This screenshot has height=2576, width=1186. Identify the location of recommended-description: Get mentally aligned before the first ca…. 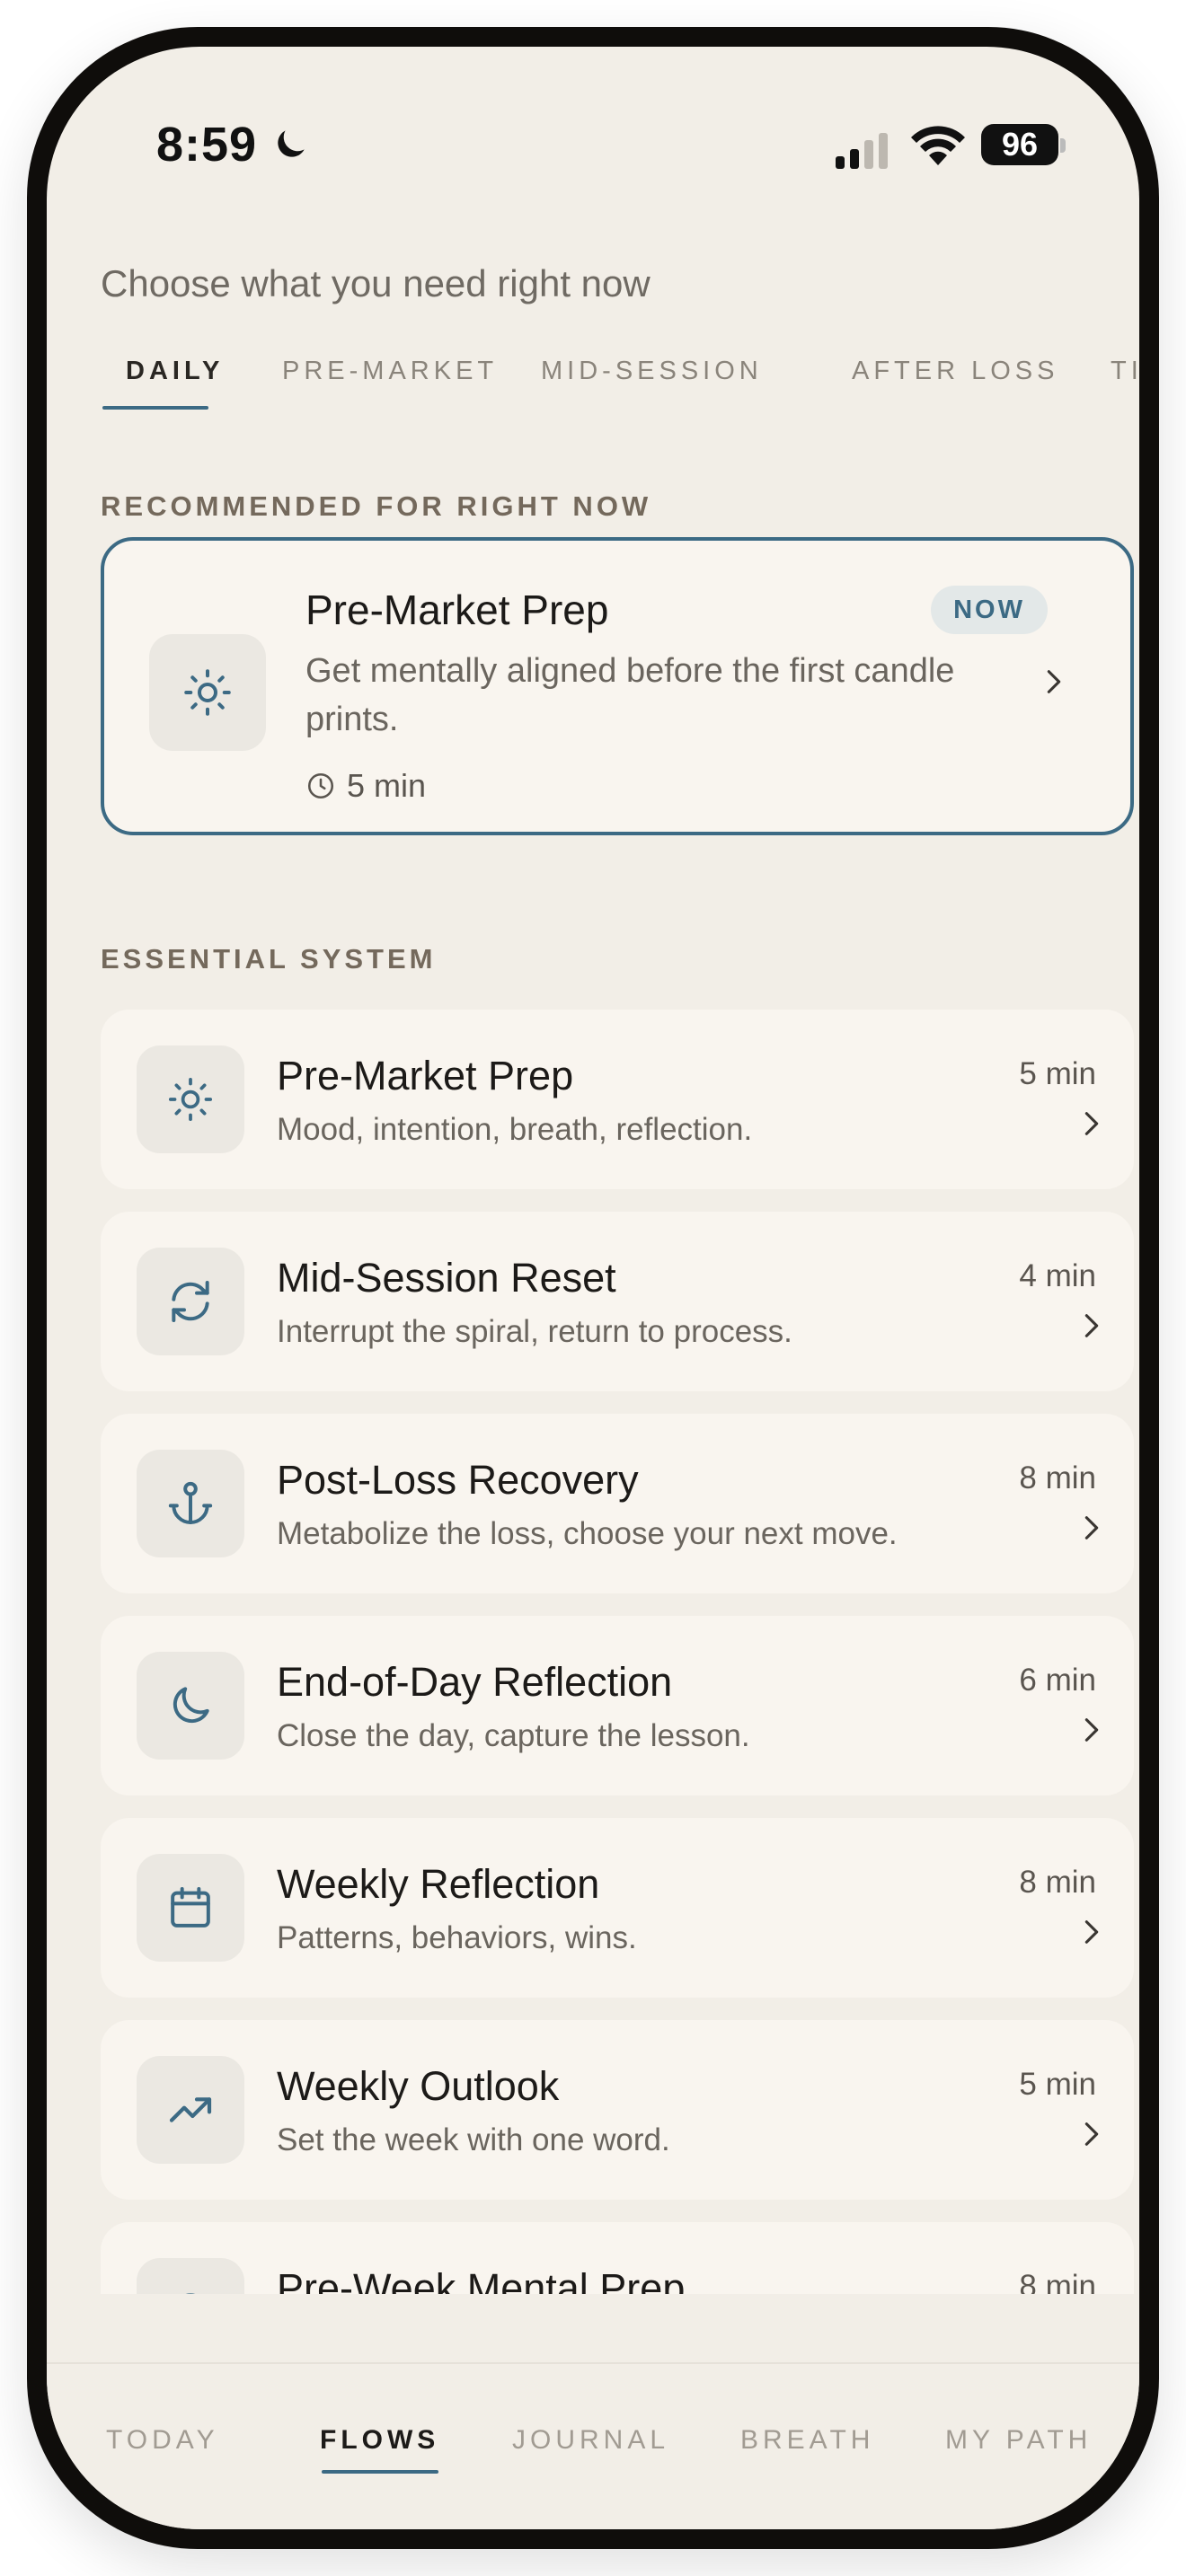
(630, 695).